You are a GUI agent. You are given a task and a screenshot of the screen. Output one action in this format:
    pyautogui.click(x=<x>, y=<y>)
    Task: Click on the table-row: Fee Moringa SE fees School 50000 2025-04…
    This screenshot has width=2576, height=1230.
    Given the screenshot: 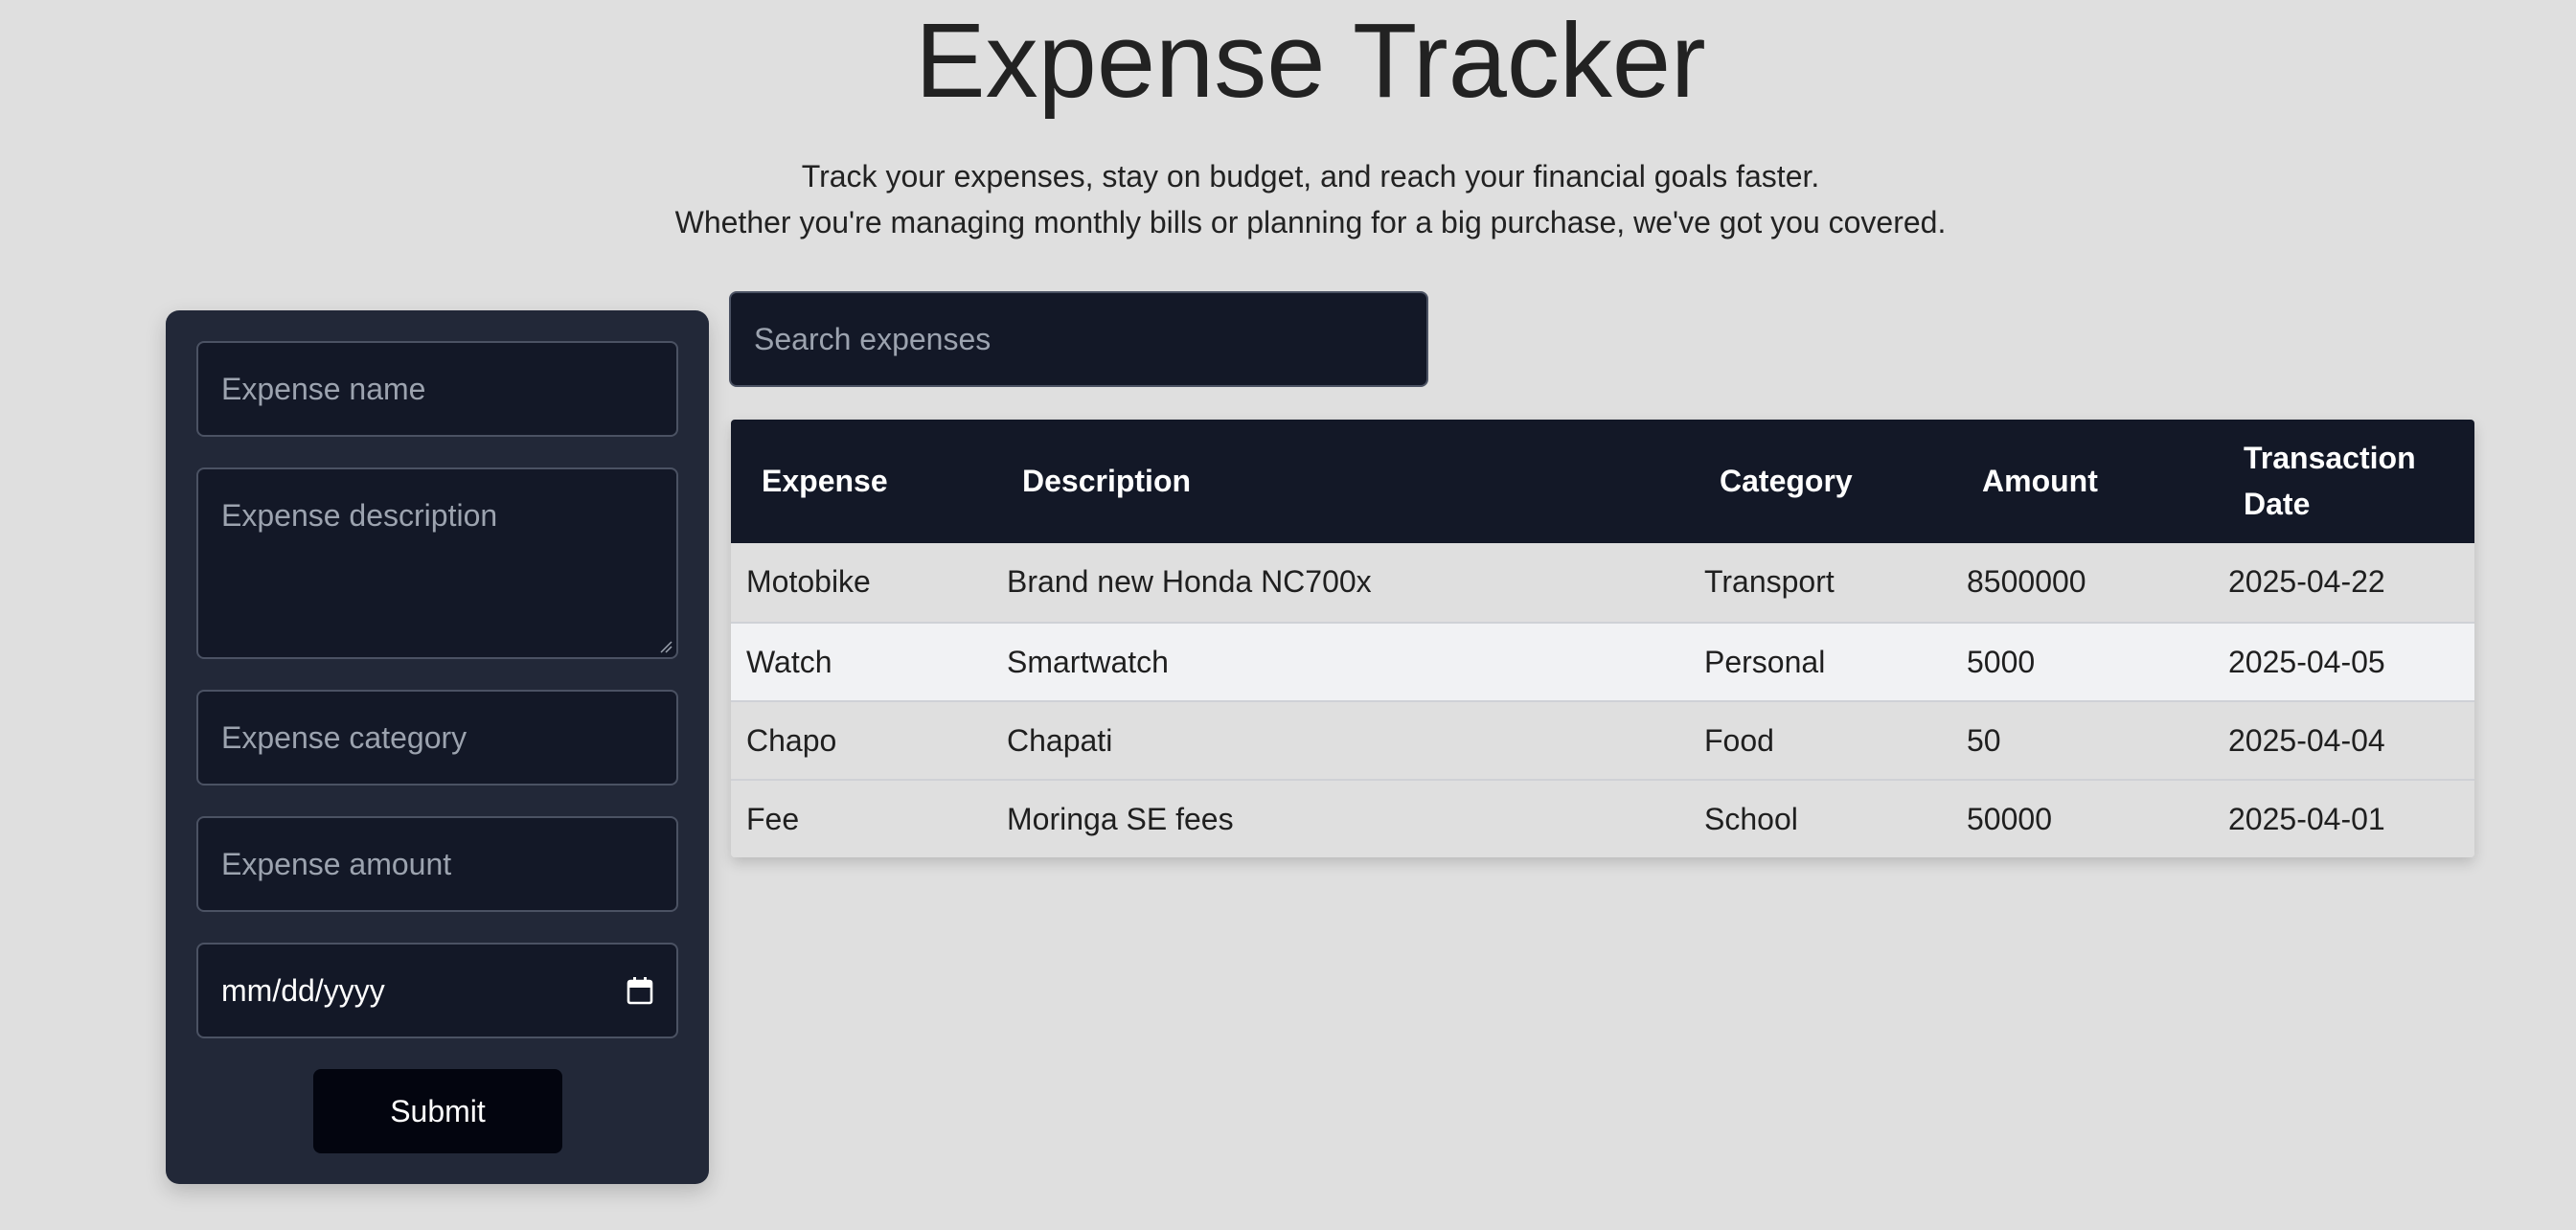 What is the action you would take?
    pyautogui.click(x=1602, y=818)
    